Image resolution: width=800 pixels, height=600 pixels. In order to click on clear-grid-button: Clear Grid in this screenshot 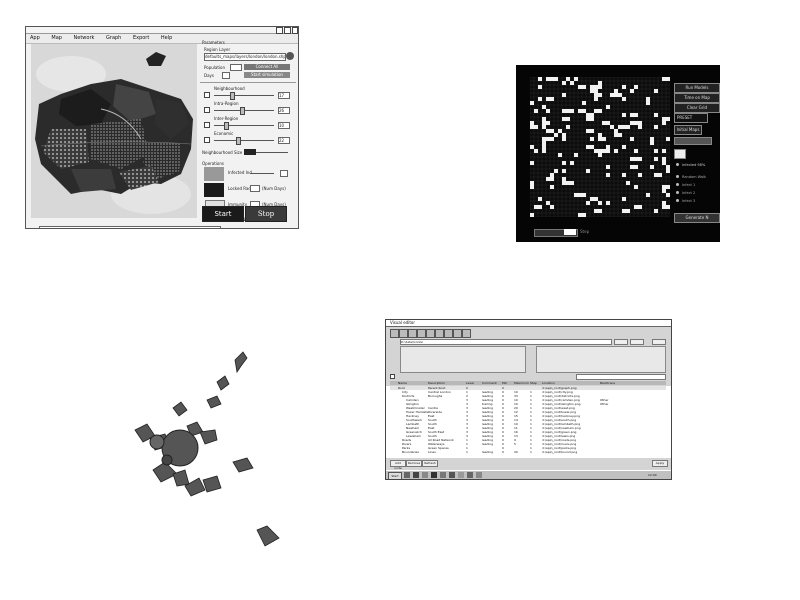, I will do `click(697, 108)`.